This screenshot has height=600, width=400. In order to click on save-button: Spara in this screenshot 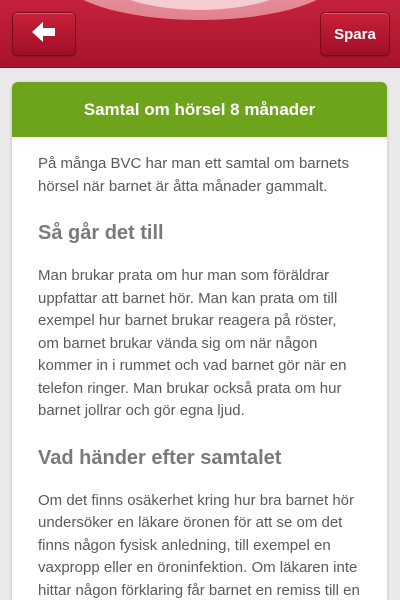, I will do `click(355, 34)`.